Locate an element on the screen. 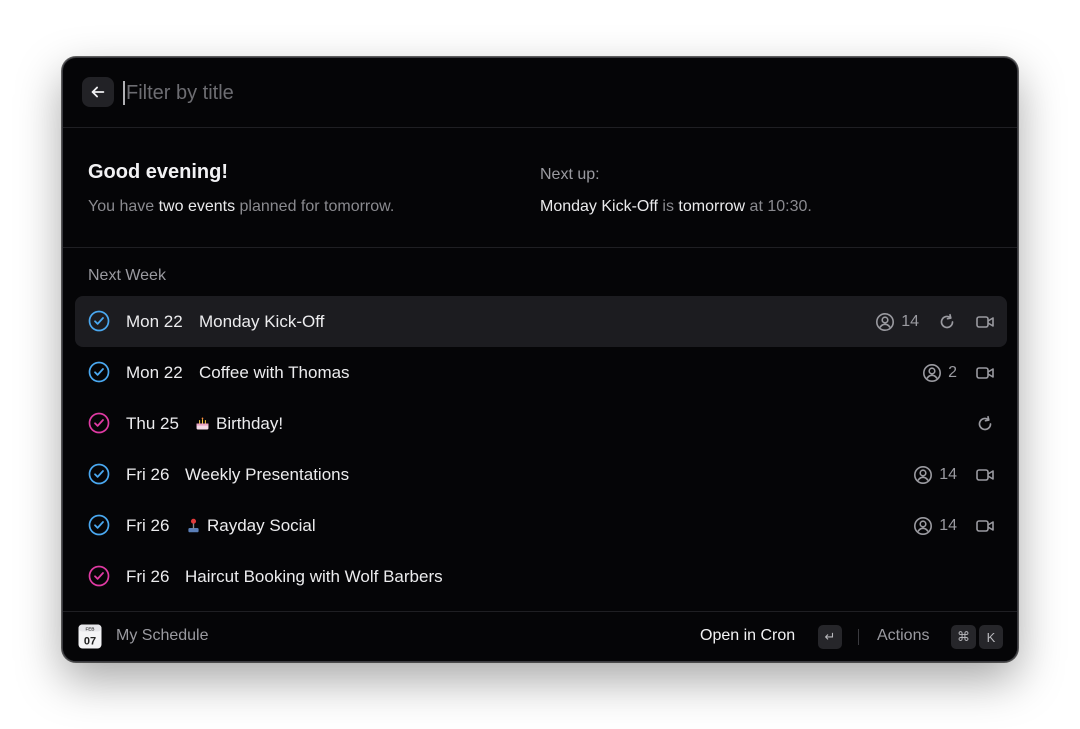  next-event-title: Monday Kick-Off is located at coordinates (599, 206).